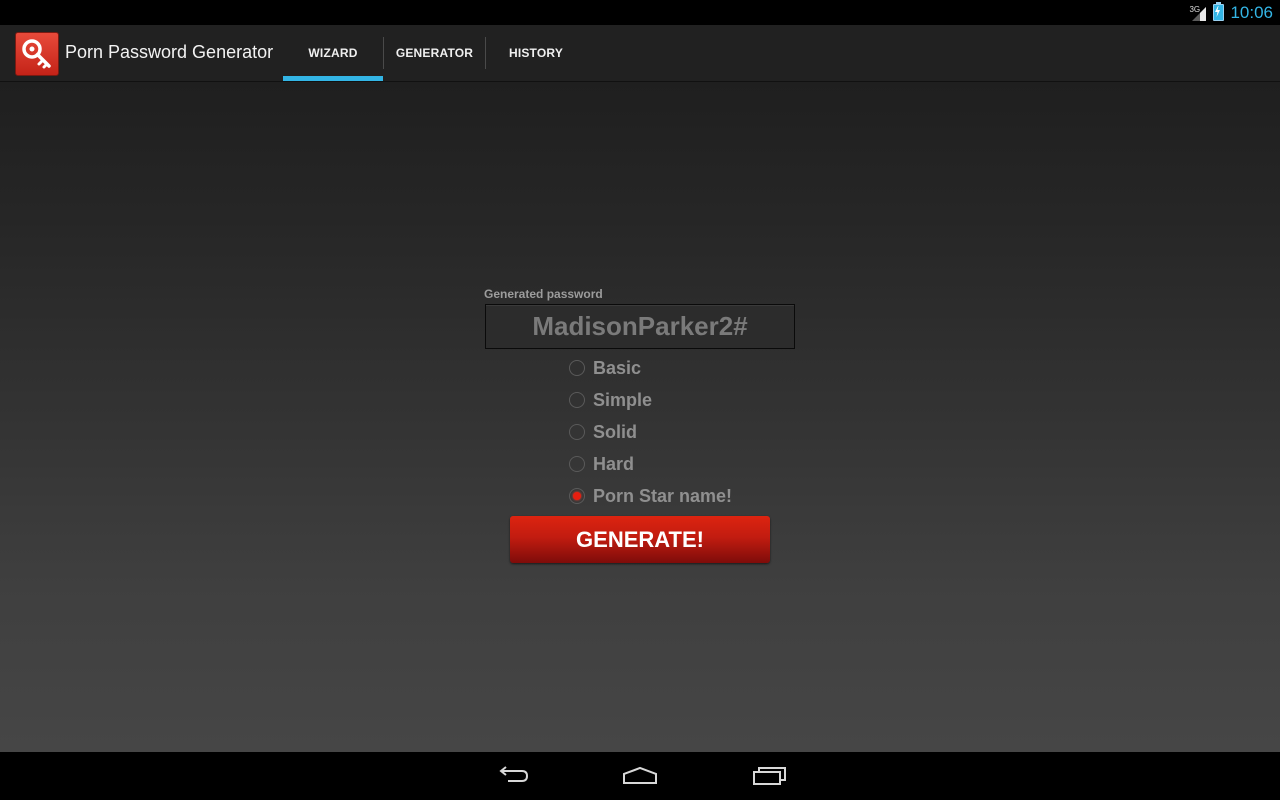  I want to click on option-label: Hard, so click(614, 463).